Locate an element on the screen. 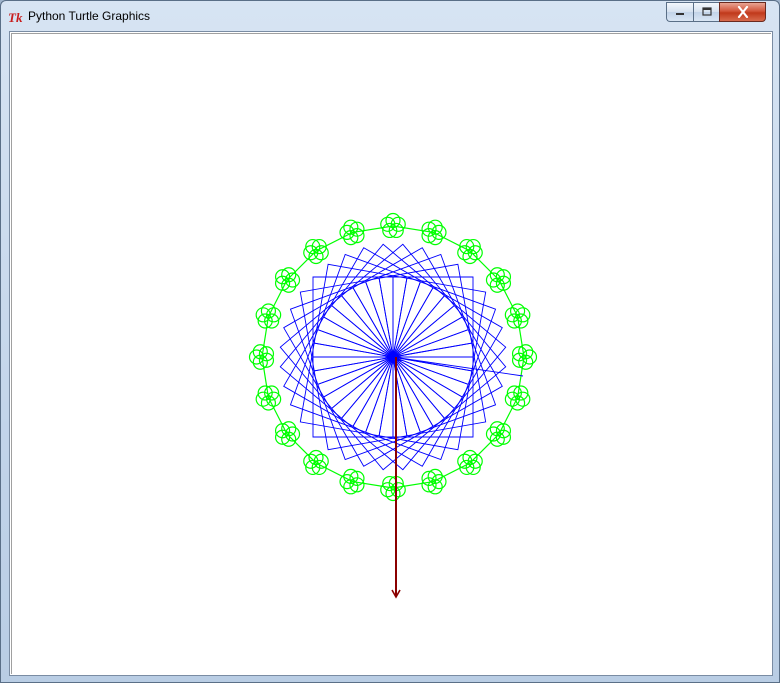 This screenshot has width=780, height=683. green-rosette is located at coordinates (524, 357).